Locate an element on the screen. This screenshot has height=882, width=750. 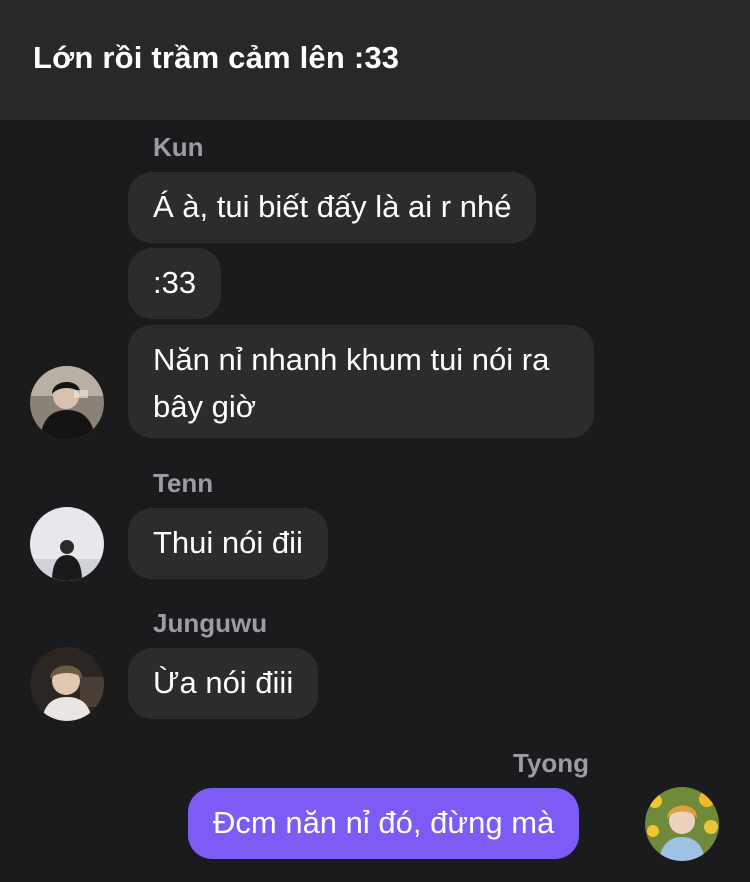
sender-name-tenn: Tenn is located at coordinates (183, 483).